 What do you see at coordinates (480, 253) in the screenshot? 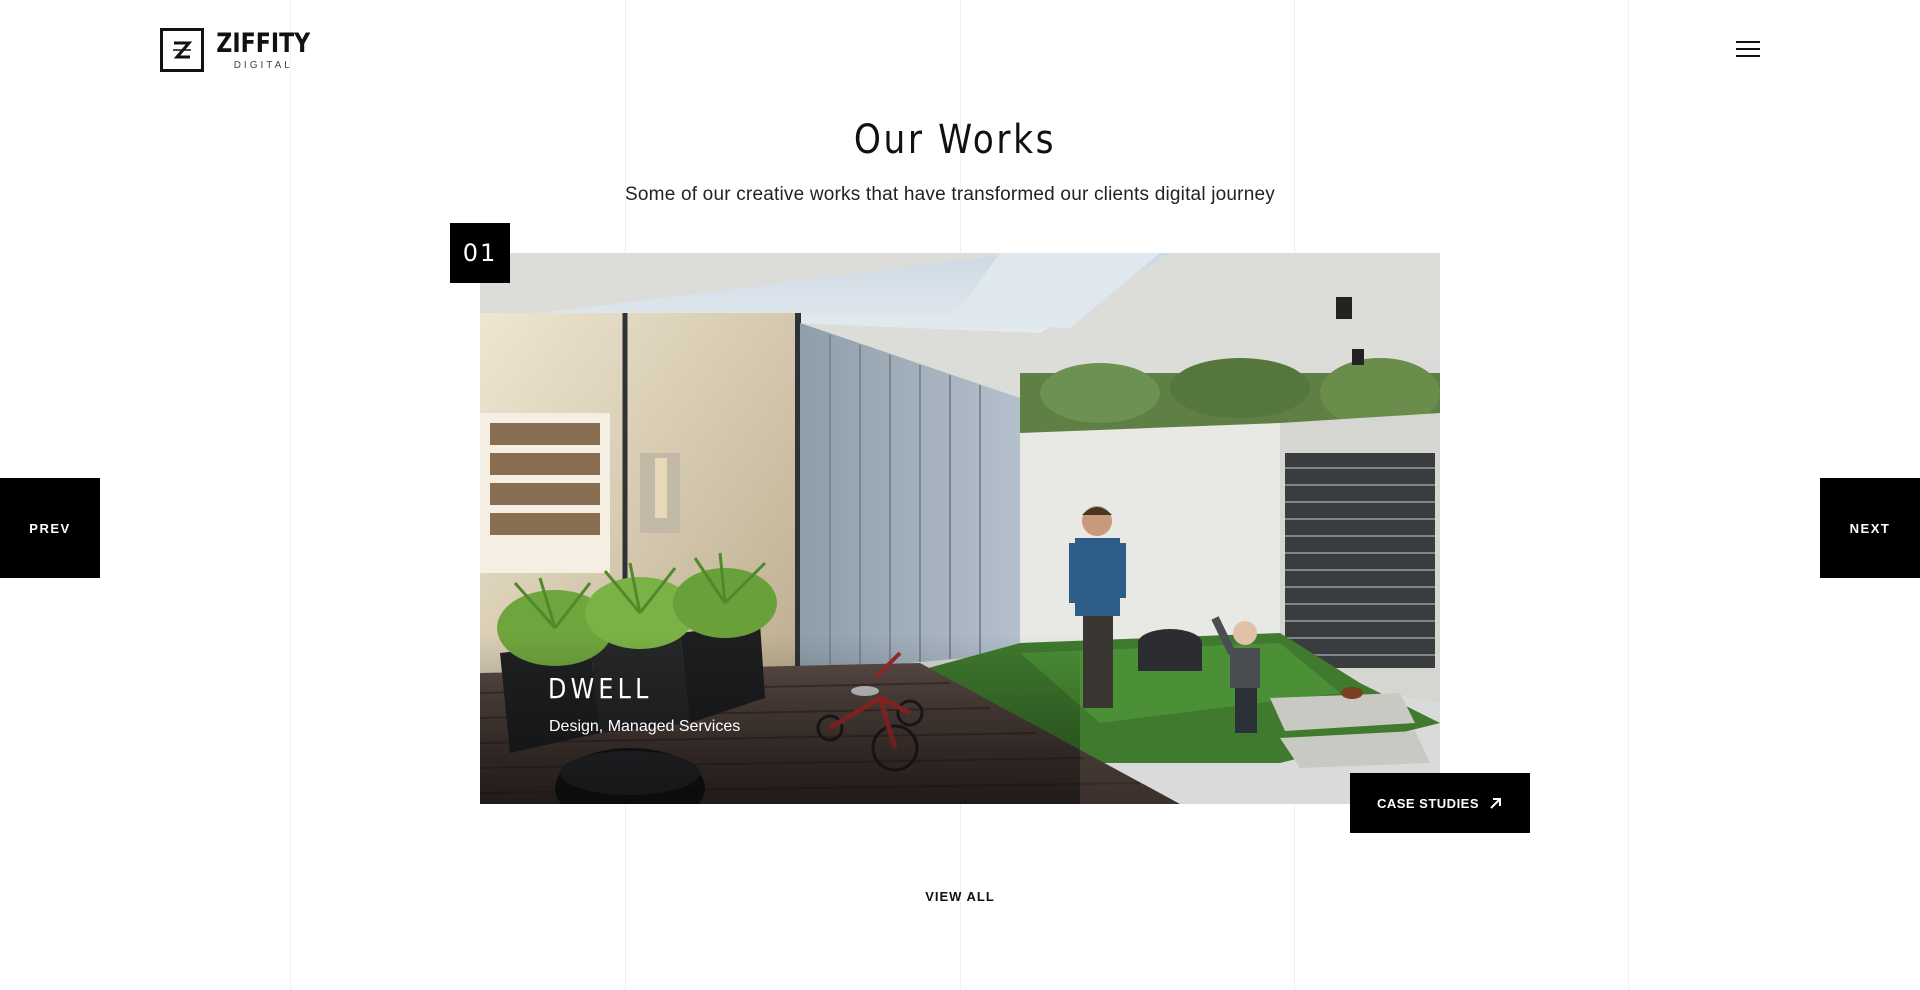
I see `slide-number-badge: 01` at bounding box center [480, 253].